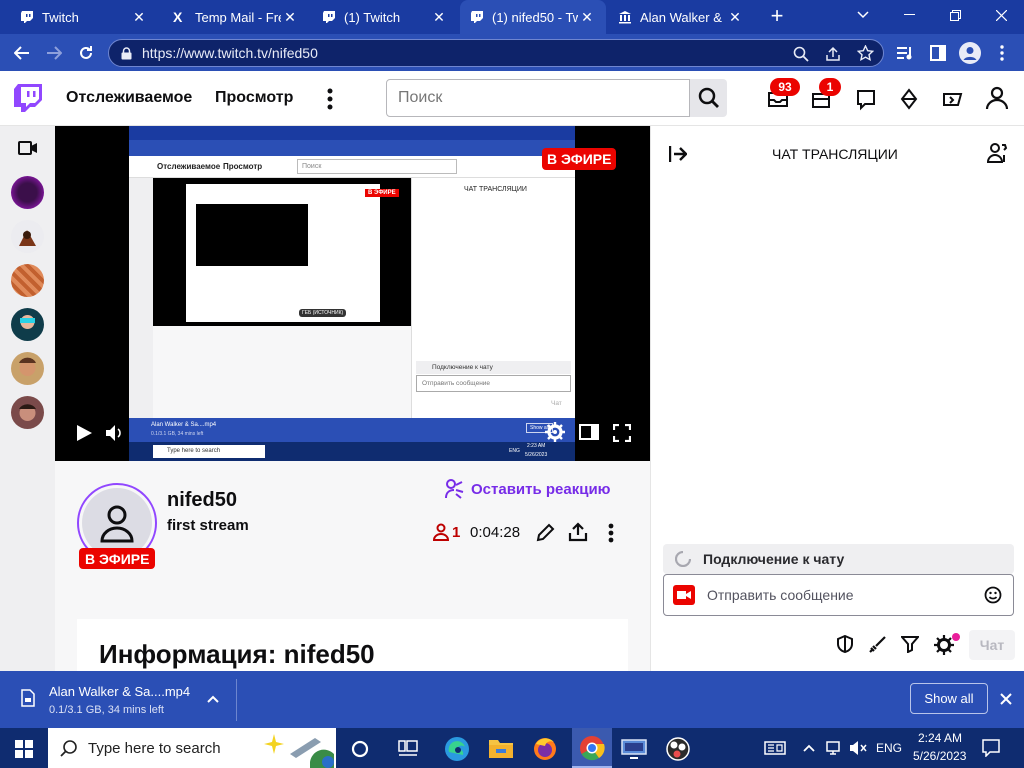  I want to click on notifications-center-icon, so click(991, 748).